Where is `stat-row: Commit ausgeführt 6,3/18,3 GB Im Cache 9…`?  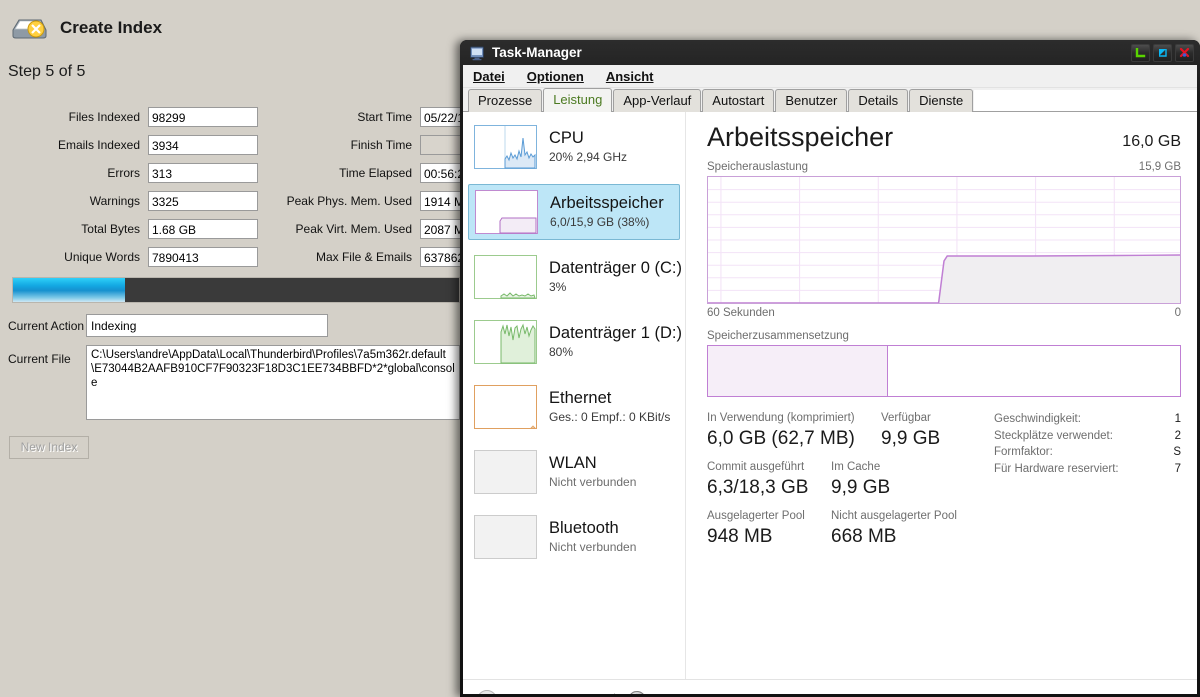
stat-row: Commit ausgeführt 6,3/18,3 GB Im Cache 9… is located at coordinates (848, 480).